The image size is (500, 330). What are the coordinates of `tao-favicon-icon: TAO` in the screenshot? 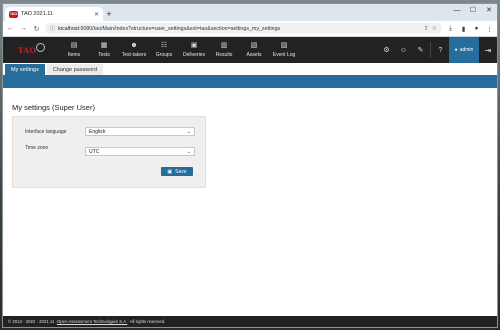 It's located at (13, 14).